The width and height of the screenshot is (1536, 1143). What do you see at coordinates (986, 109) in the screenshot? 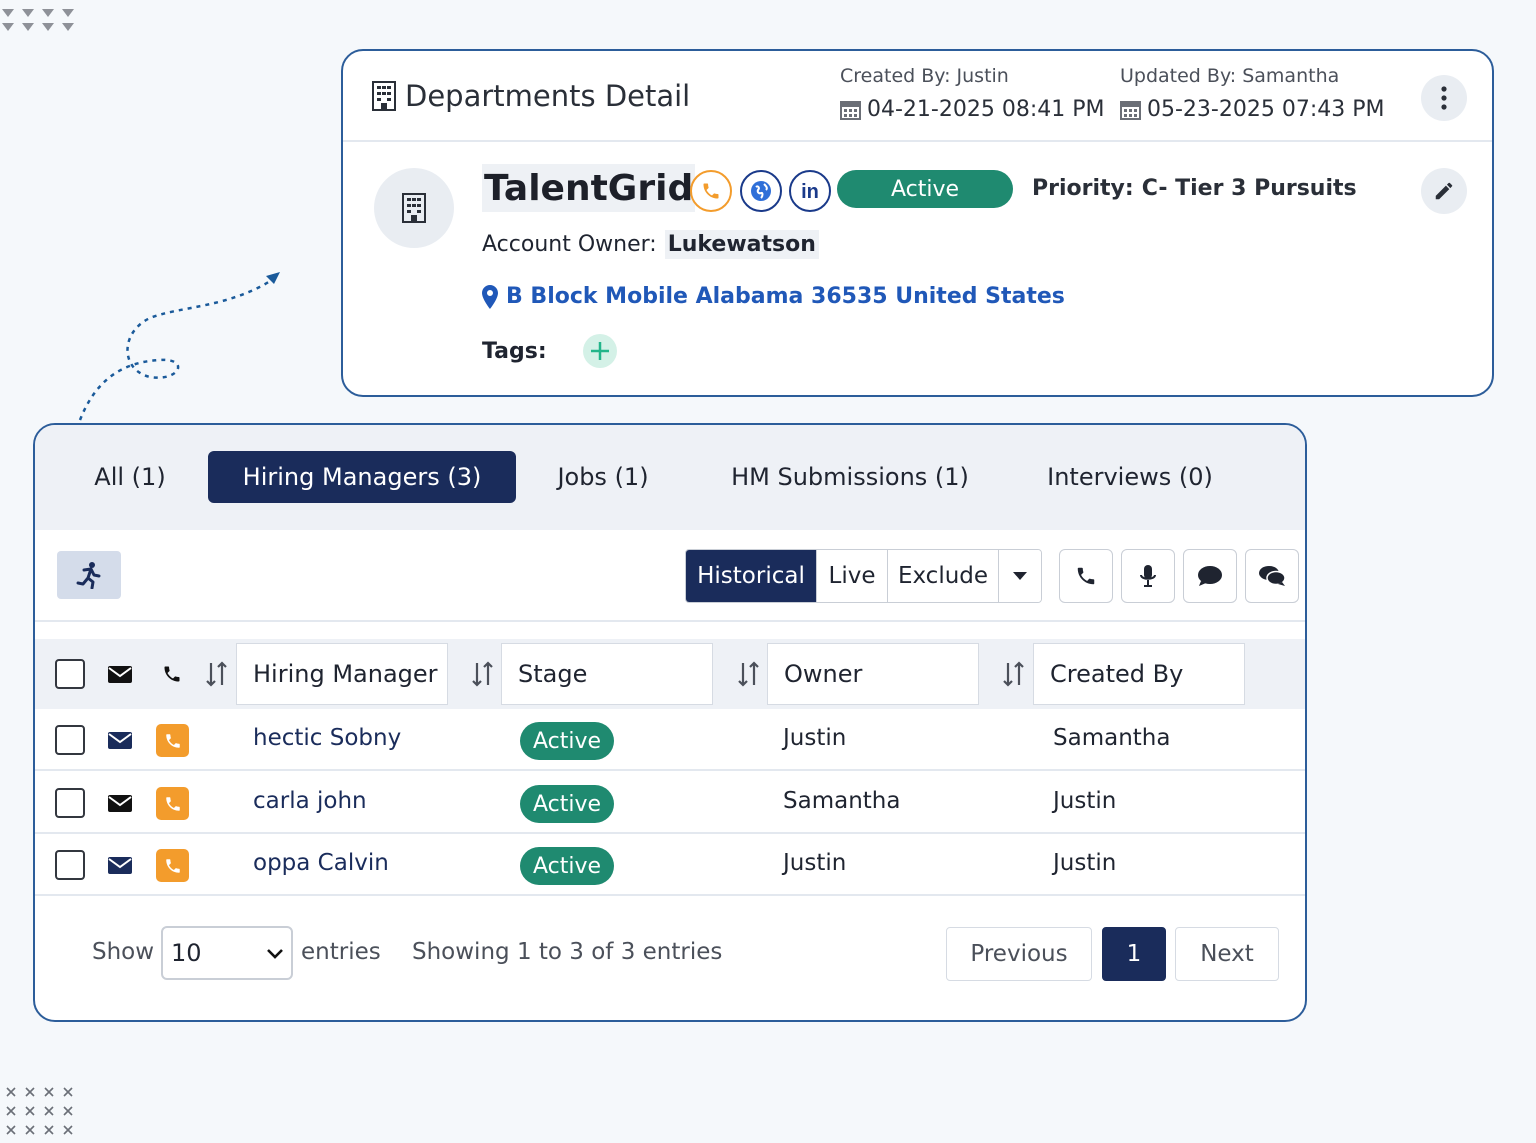
I see `created-date: 04-21-2025 08:41 PM` at bounding box center [986, 109].